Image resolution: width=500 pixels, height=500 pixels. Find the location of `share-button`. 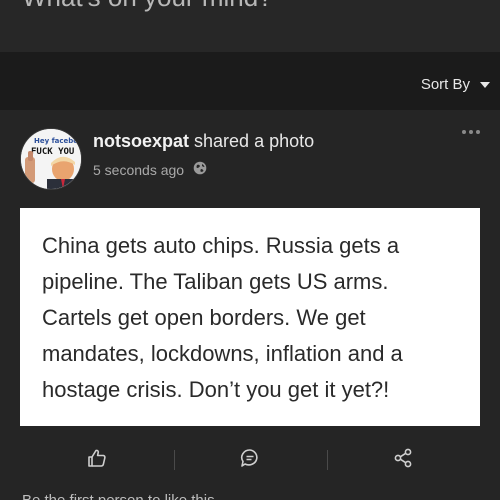

share-button is located at coordinates (403, 458).